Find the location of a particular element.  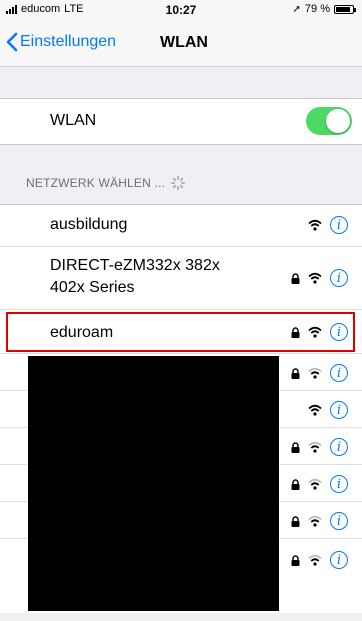

network-row-direct: DIRECT-eZM332x 382x 402x Series i is located at coordinates (181, 278).